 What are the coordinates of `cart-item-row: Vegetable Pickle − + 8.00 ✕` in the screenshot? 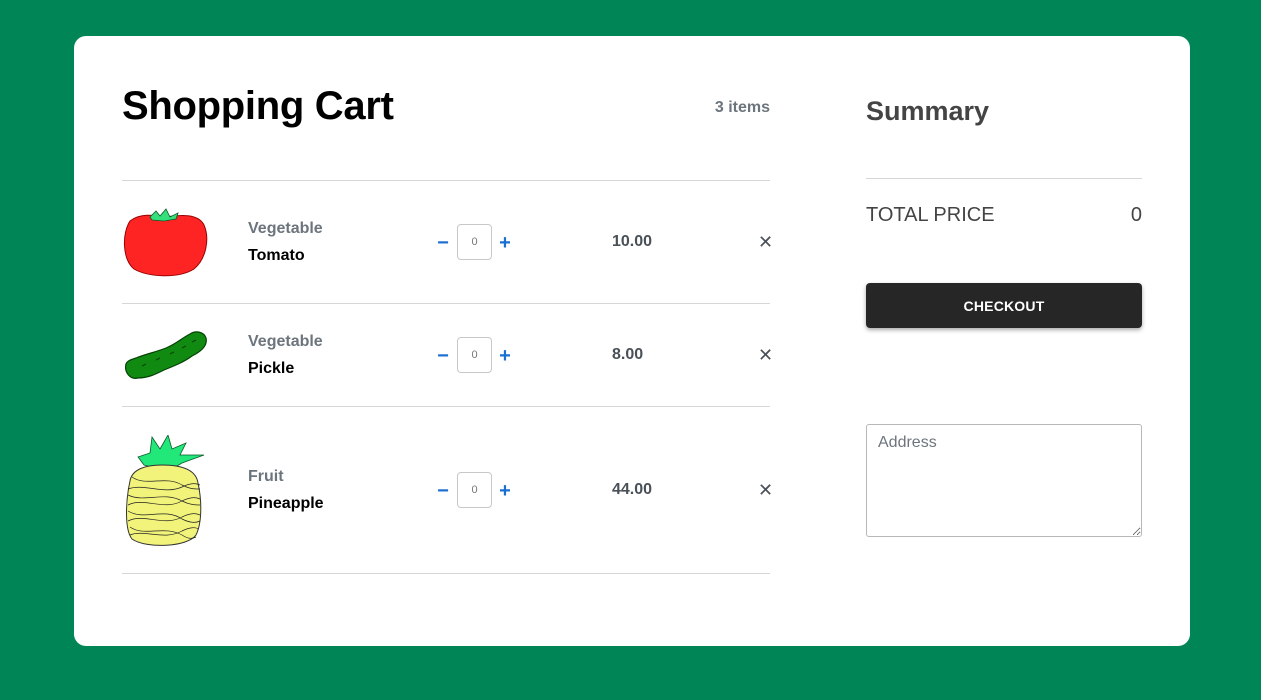 It's located at (447, 354).